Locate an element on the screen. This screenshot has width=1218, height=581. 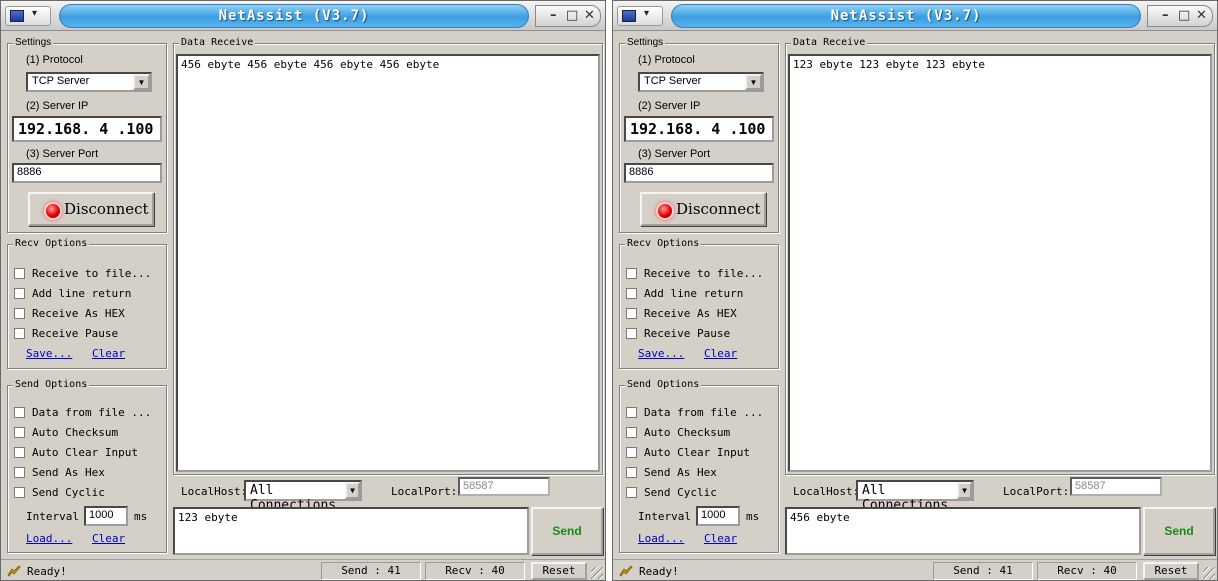
recv-option-label: Receive As HEX is located at coordinates (78, 313).